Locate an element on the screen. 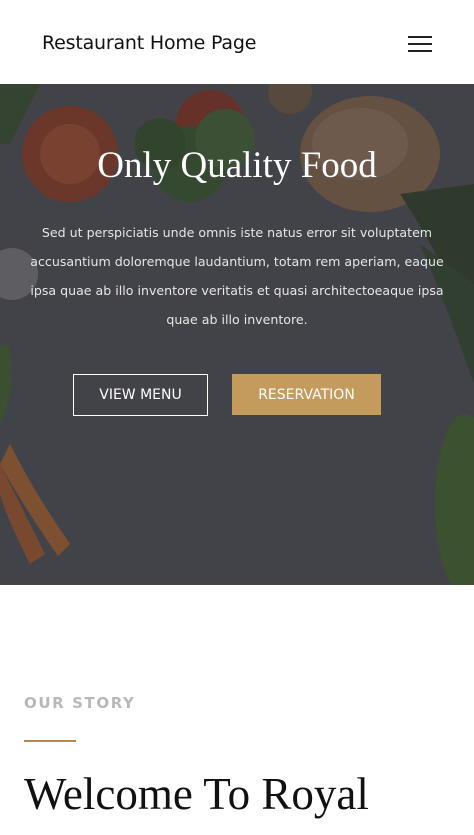 The height and width of the screenshot is (835, 474). hero-title: Only Quality Food is located at coordinates (237, 165).